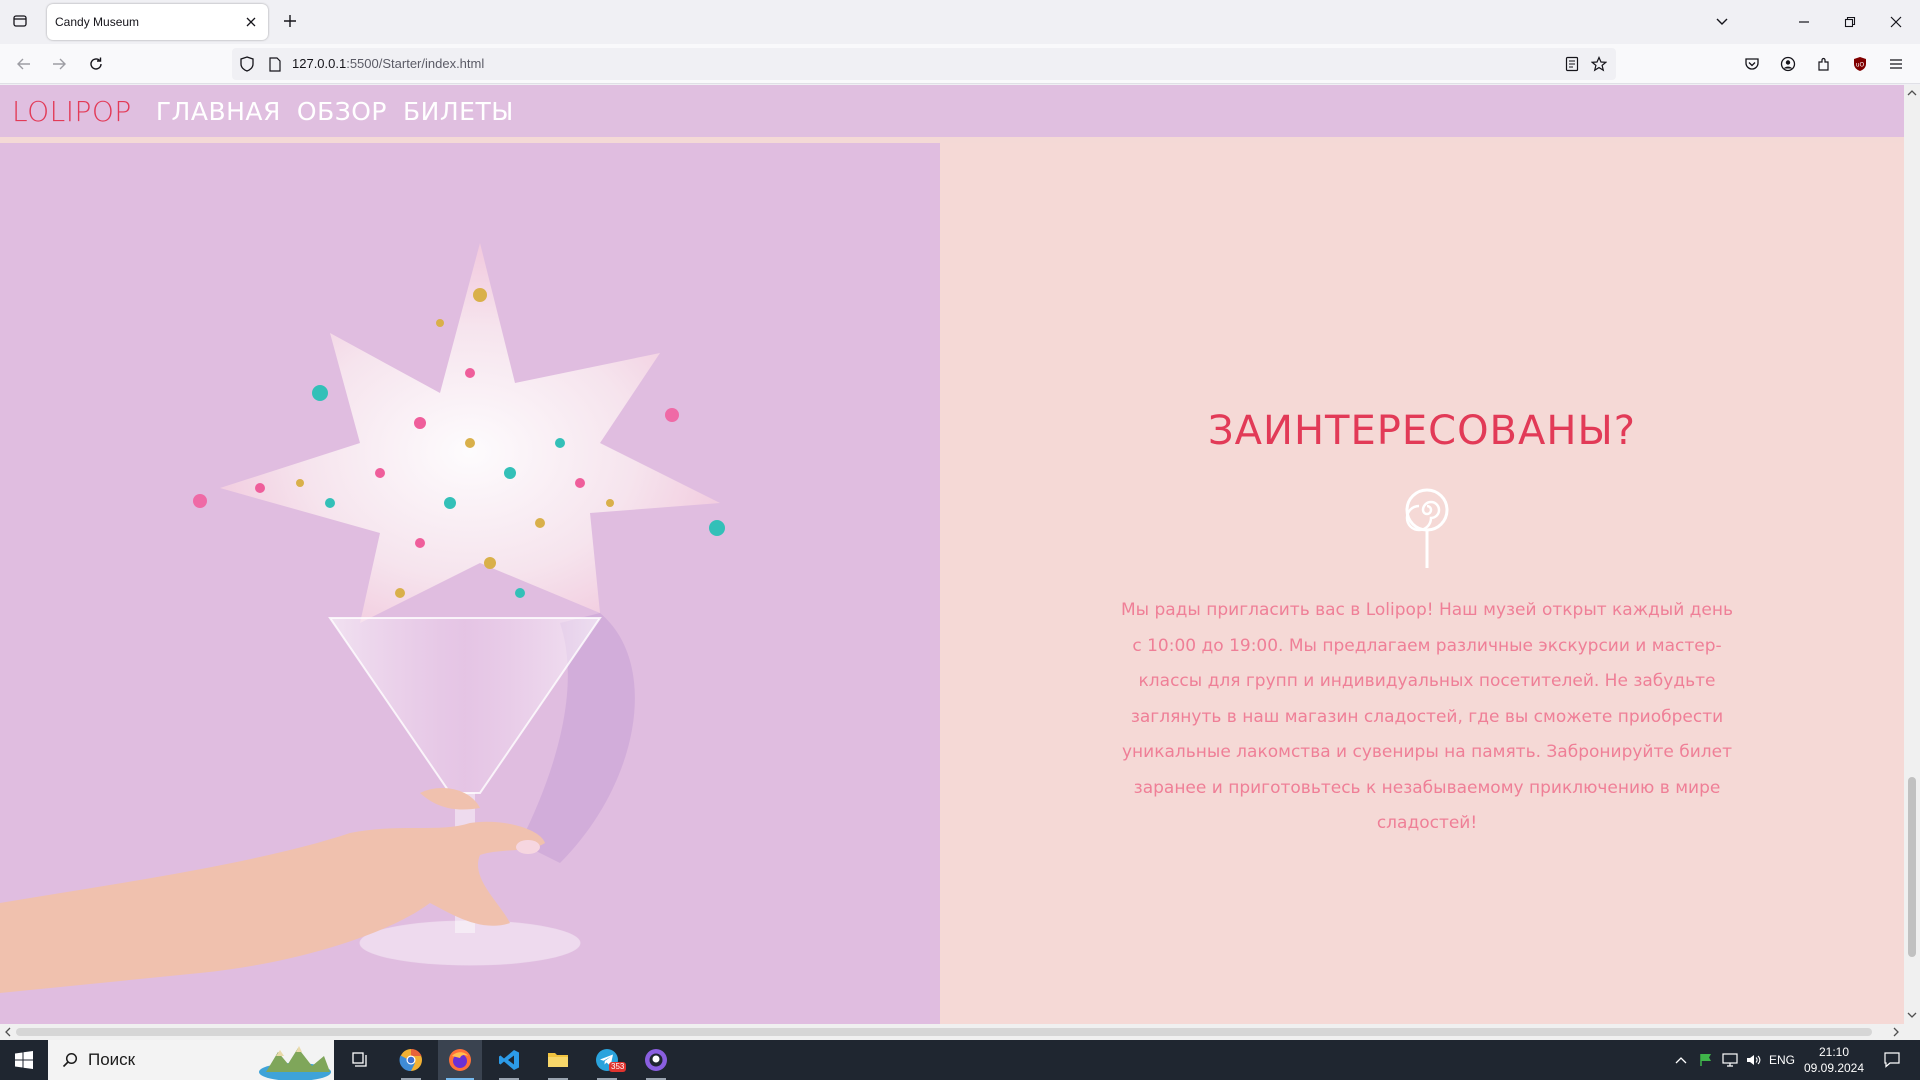 The height and width of the screenshot is (1080, 1920). Describe the element at coordinates (218, 111) in the screenshot. I see `nav-link-home: ГЛАВНАЯ` at that location.